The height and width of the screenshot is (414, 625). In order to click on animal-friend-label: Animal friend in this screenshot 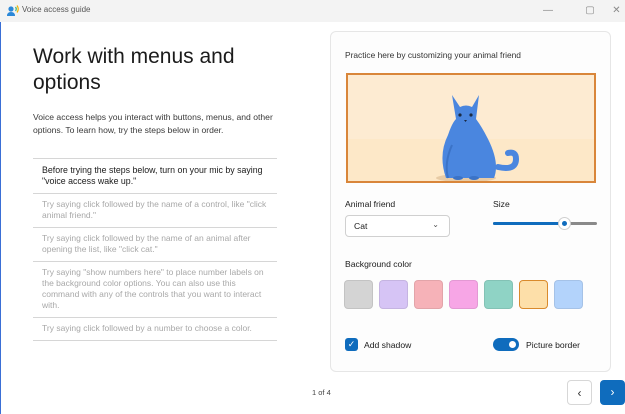, I will do `click(370, 204)`.